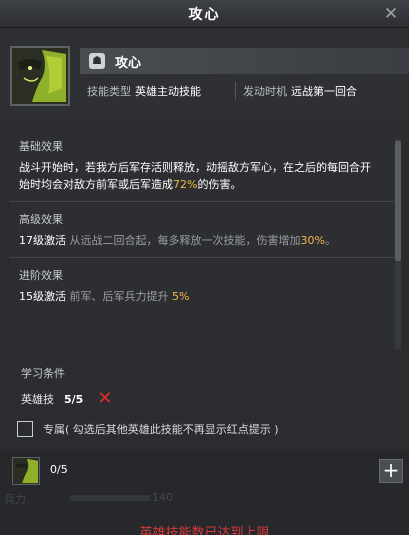  What do you see at coordinates (162, 497) in the screenshot?
I see `faded-number: 140` at bounding box center [162, 497].